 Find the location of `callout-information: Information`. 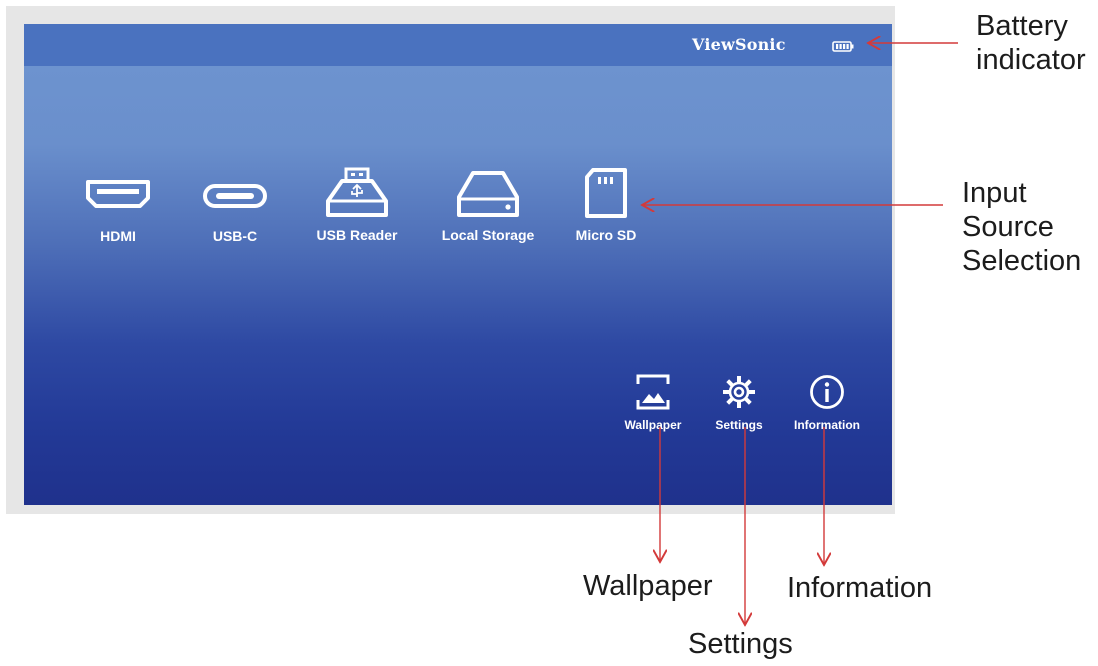

callout-information: Information is located at coordinates (859, 588).